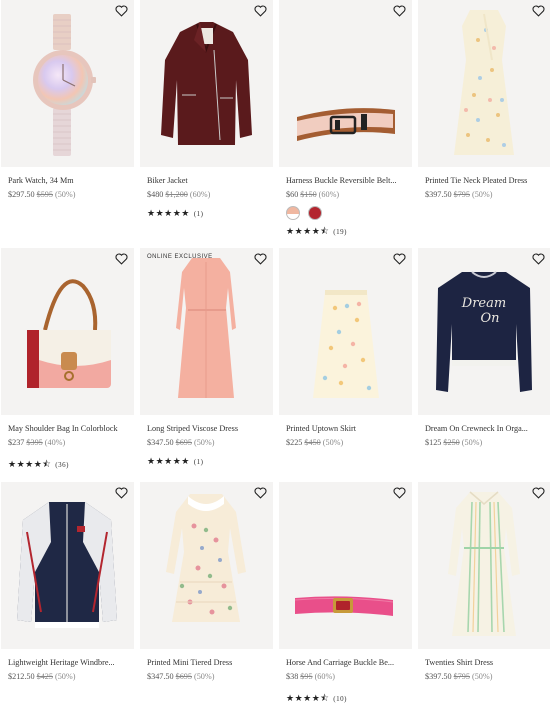  I want to click on product-image-crewneck: Dream On, so click(484, 331).